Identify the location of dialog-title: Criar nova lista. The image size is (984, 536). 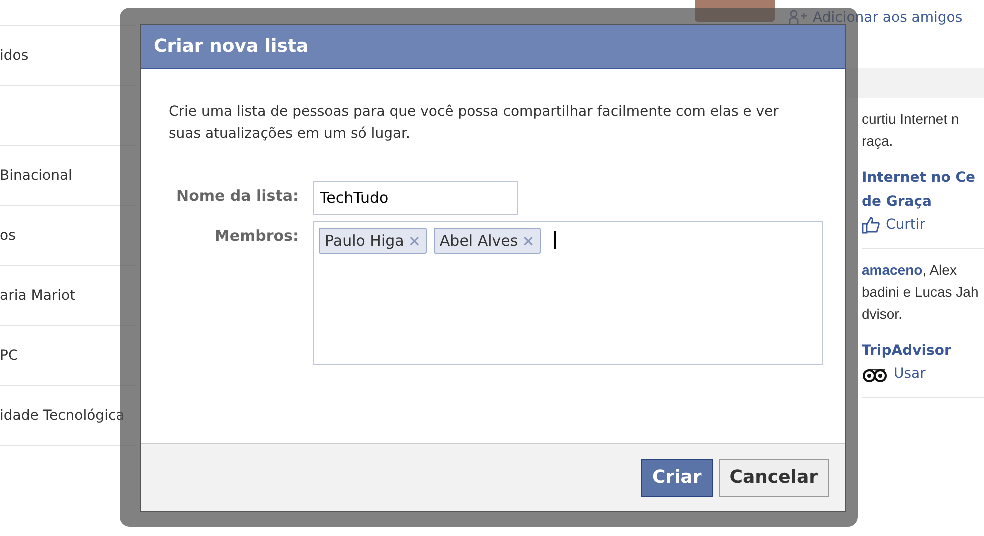
(231, 46).